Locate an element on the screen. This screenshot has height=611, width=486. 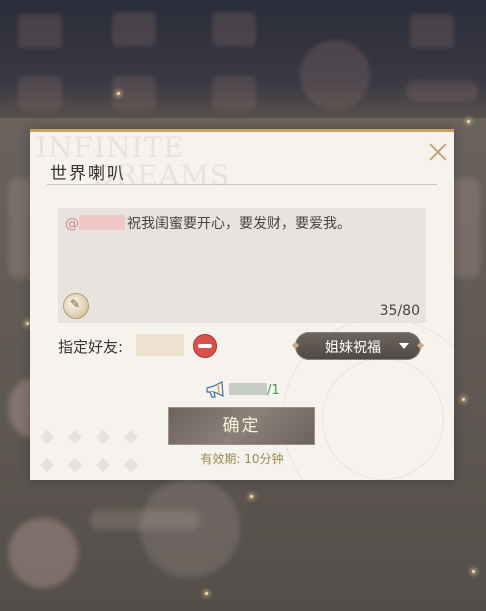
message-text: @ 祝我闺蜜要开心，要发财，要爱我。 is located at coordinates (208, 224).